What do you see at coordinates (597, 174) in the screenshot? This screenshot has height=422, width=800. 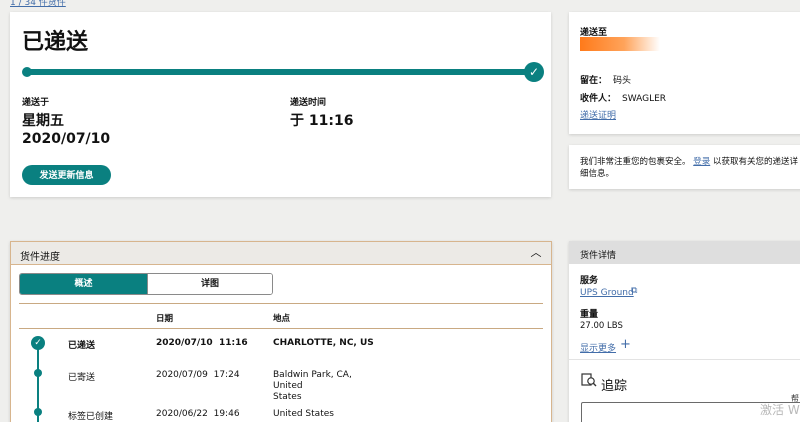 I see `security-text-line2: 细信息。` at bounding box center [597, 174].